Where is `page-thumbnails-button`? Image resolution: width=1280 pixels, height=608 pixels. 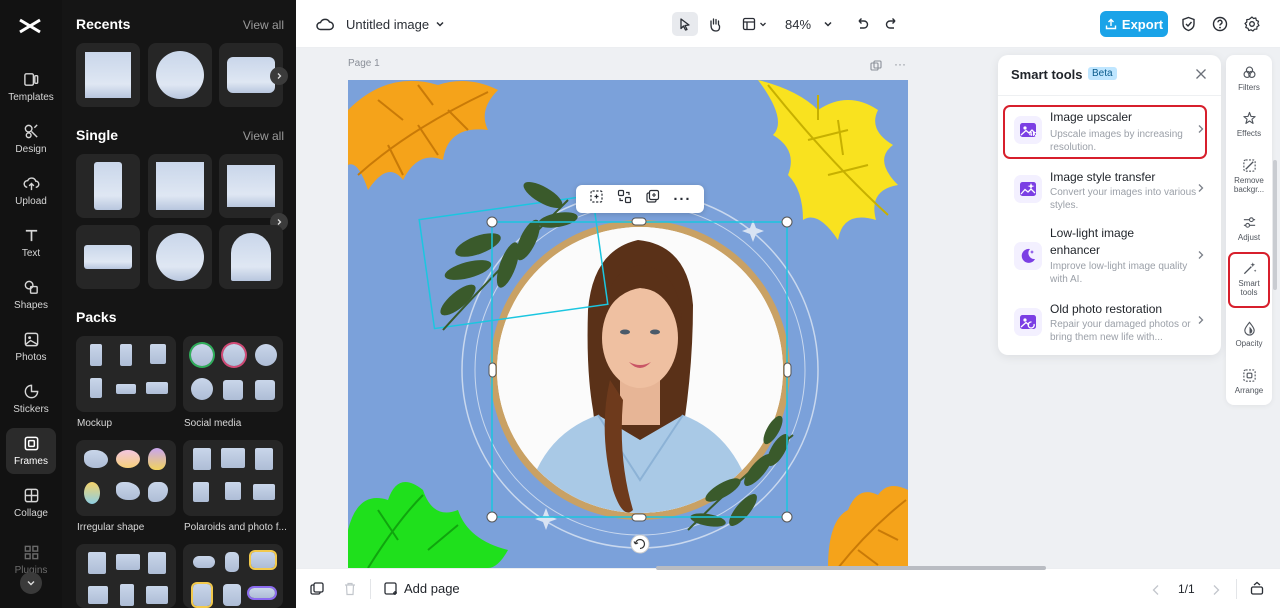 page-thumbnails-button is located at coordinates (317, 591).